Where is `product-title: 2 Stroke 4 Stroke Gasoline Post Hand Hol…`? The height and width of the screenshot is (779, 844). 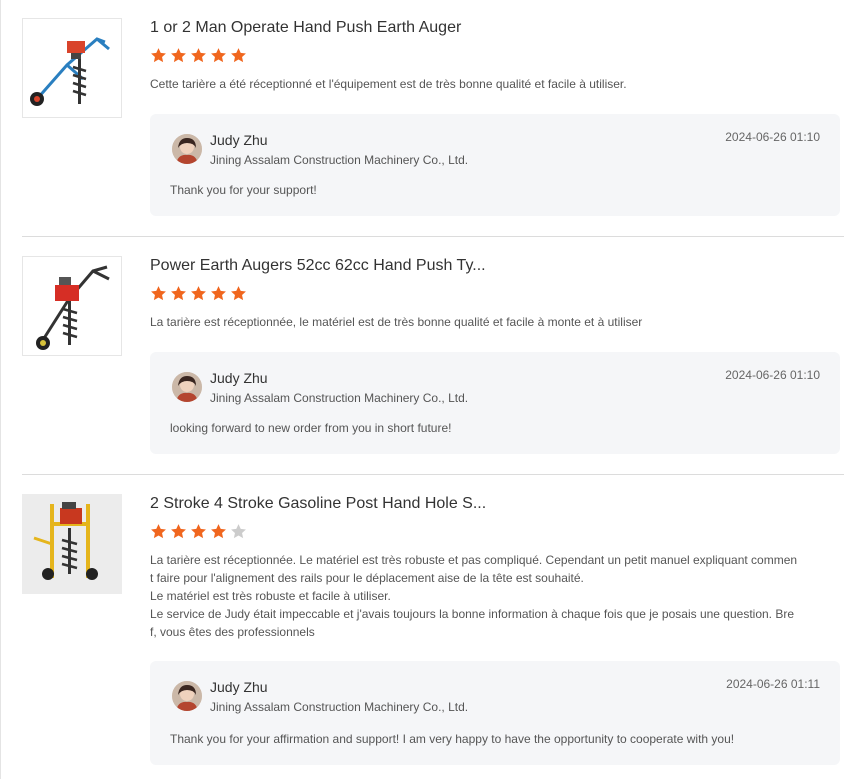 product-title: 2 Stroke 4 Stroke Gasoline Post Hand Hol… is located at coordinates (495, 504).